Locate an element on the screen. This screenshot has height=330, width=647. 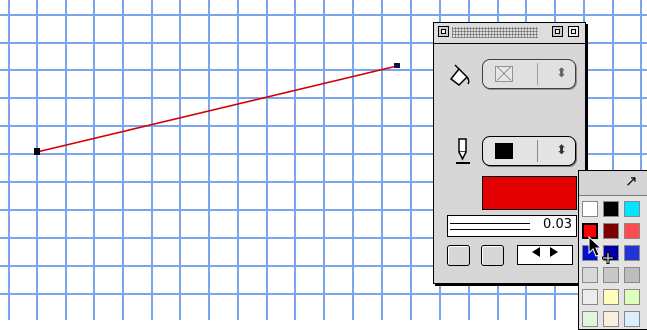
arrowhead-popup is located at coordinates (545, 255).